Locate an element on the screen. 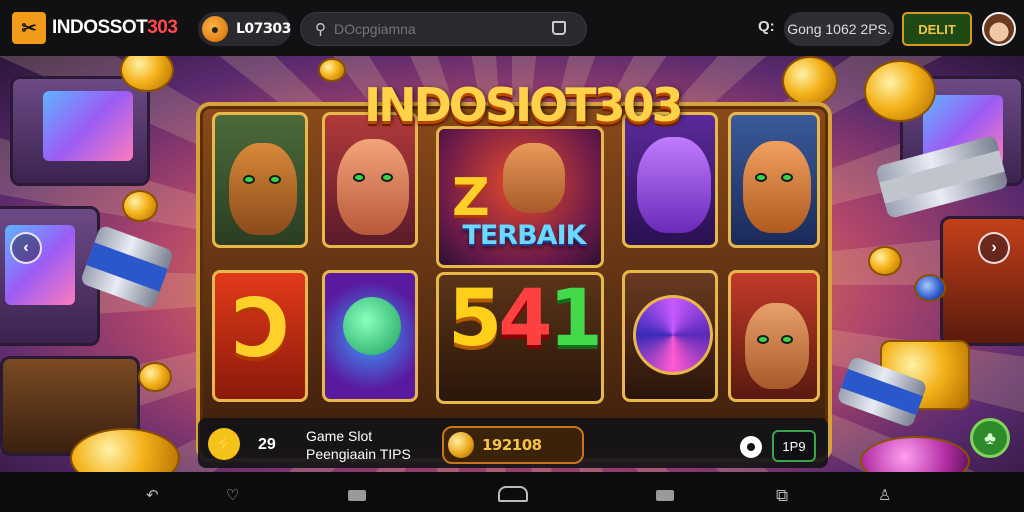 This screenshot has height=512, width=1024. tabs-icon: ⧉ is located at coordinates (782, 496).